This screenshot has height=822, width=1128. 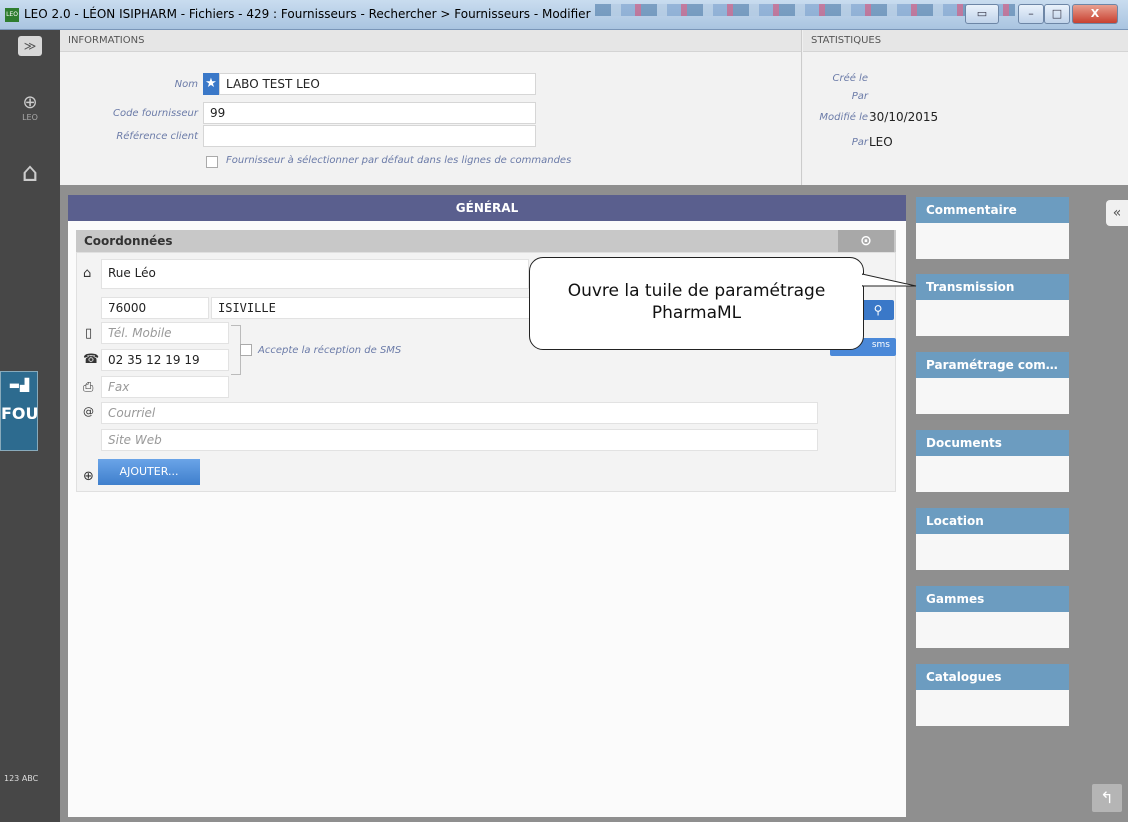 I want to click on maximize-button: □, so click(x=1057, y=14).